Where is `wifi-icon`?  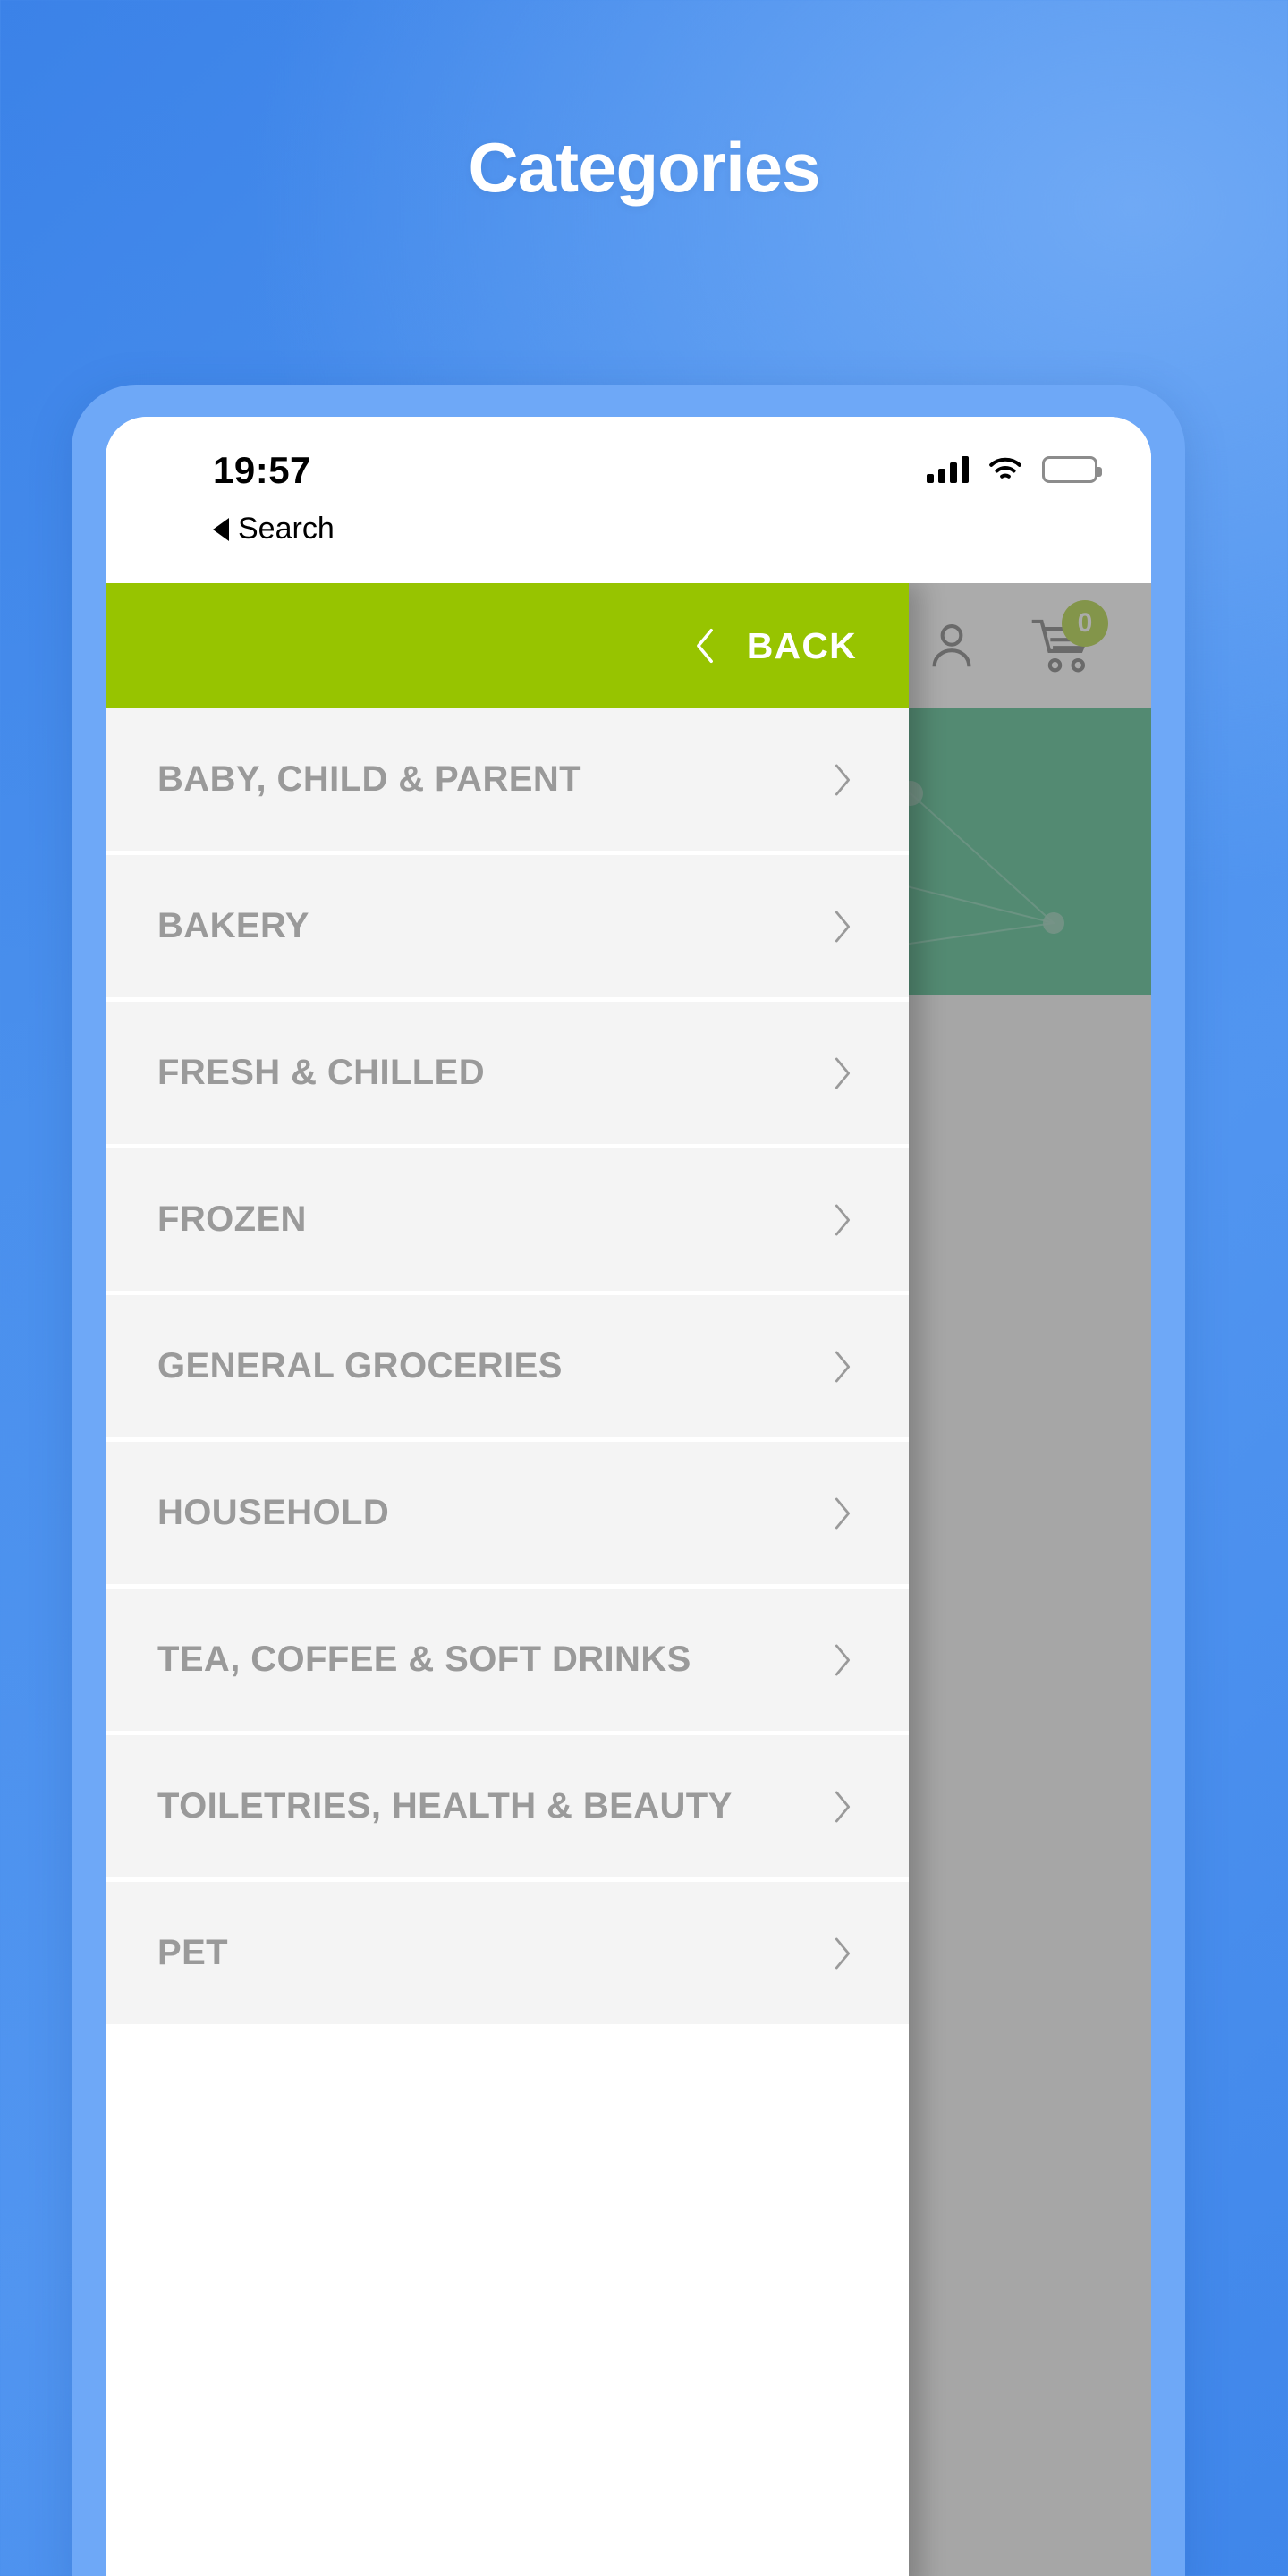
wifi-icon is located at coordinates (1005, 468).